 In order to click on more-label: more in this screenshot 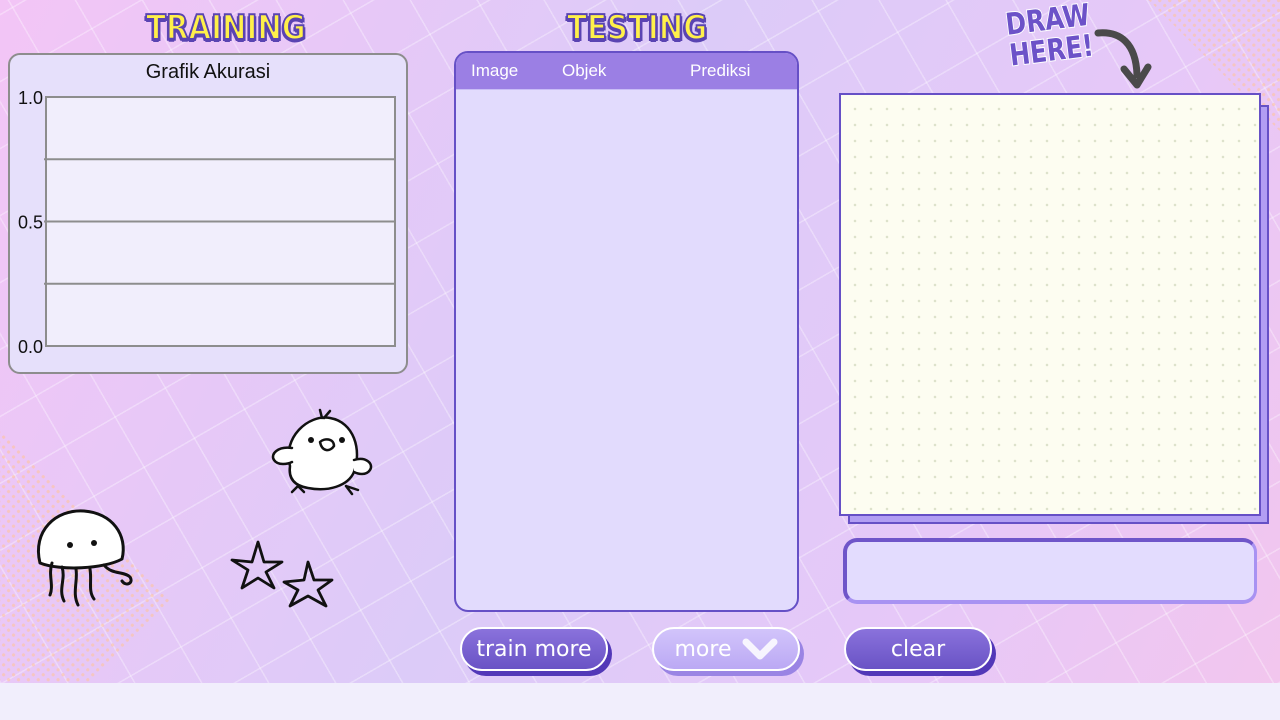, I will do `click(703, 649)`.